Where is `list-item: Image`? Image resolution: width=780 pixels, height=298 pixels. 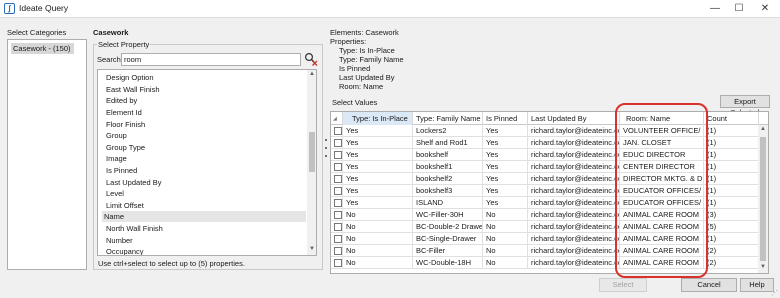
list-item: Image is located at coordinates (204, 158).